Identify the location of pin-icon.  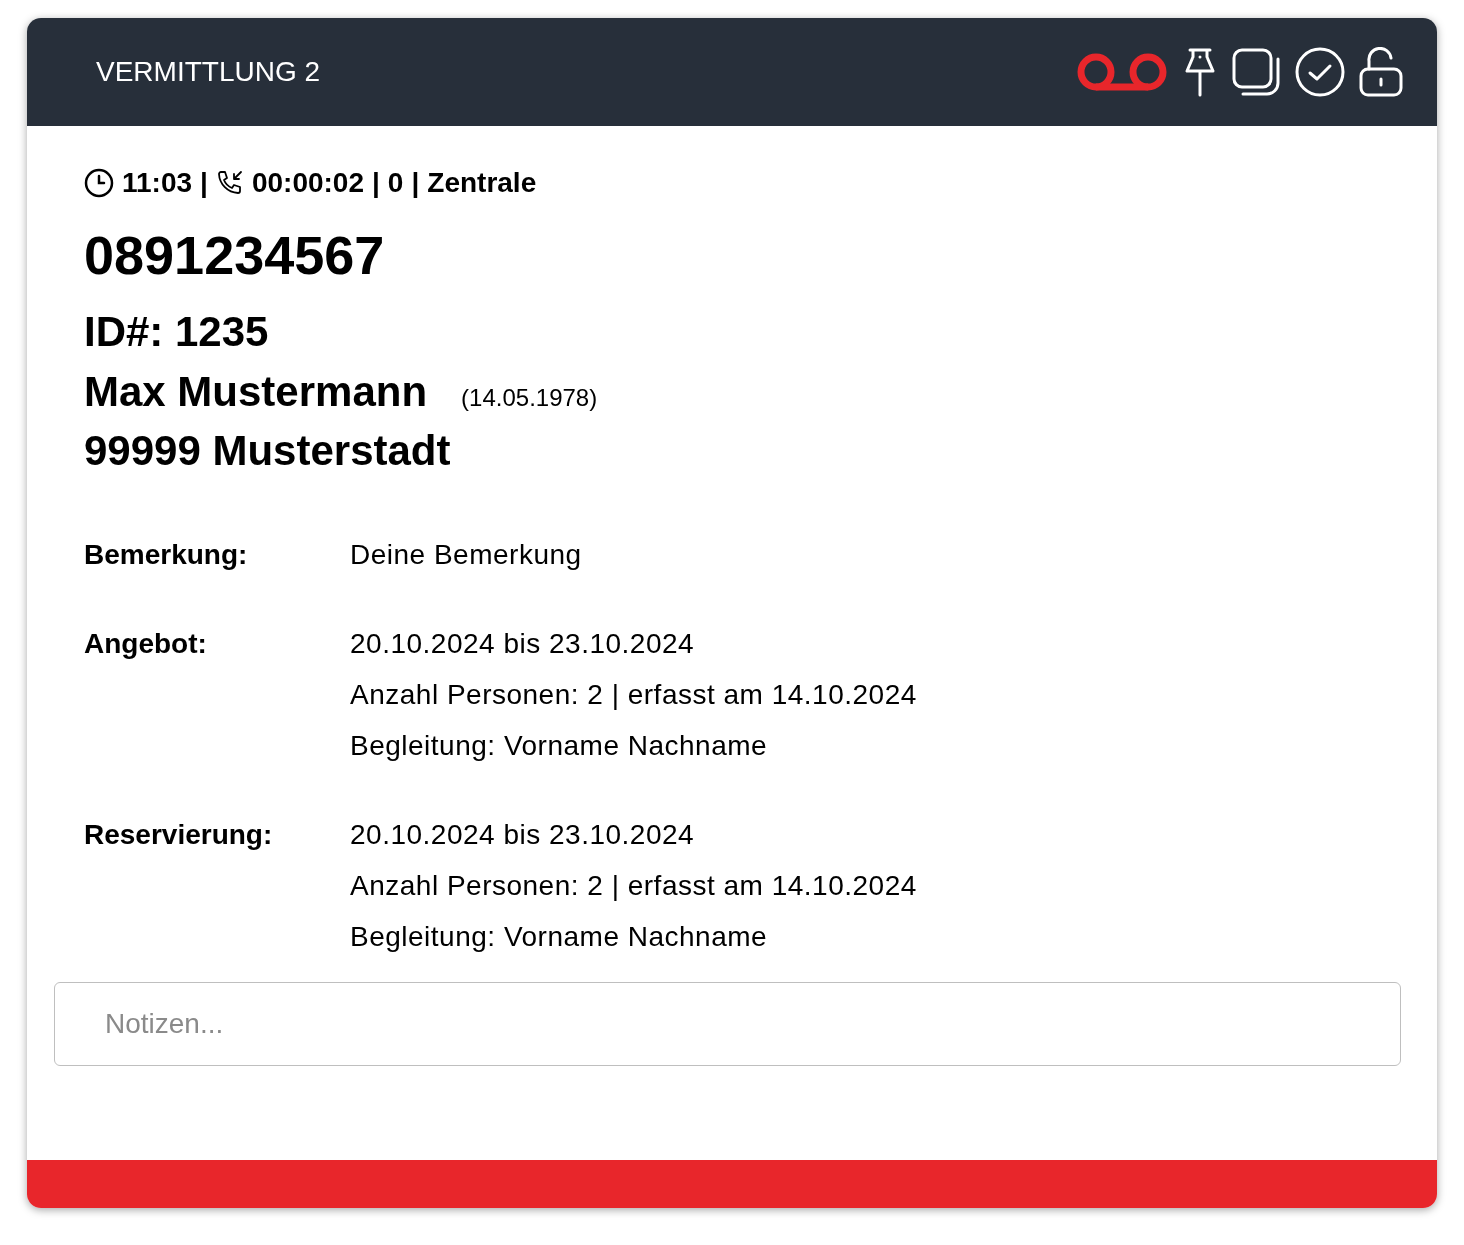
(1200, 72).